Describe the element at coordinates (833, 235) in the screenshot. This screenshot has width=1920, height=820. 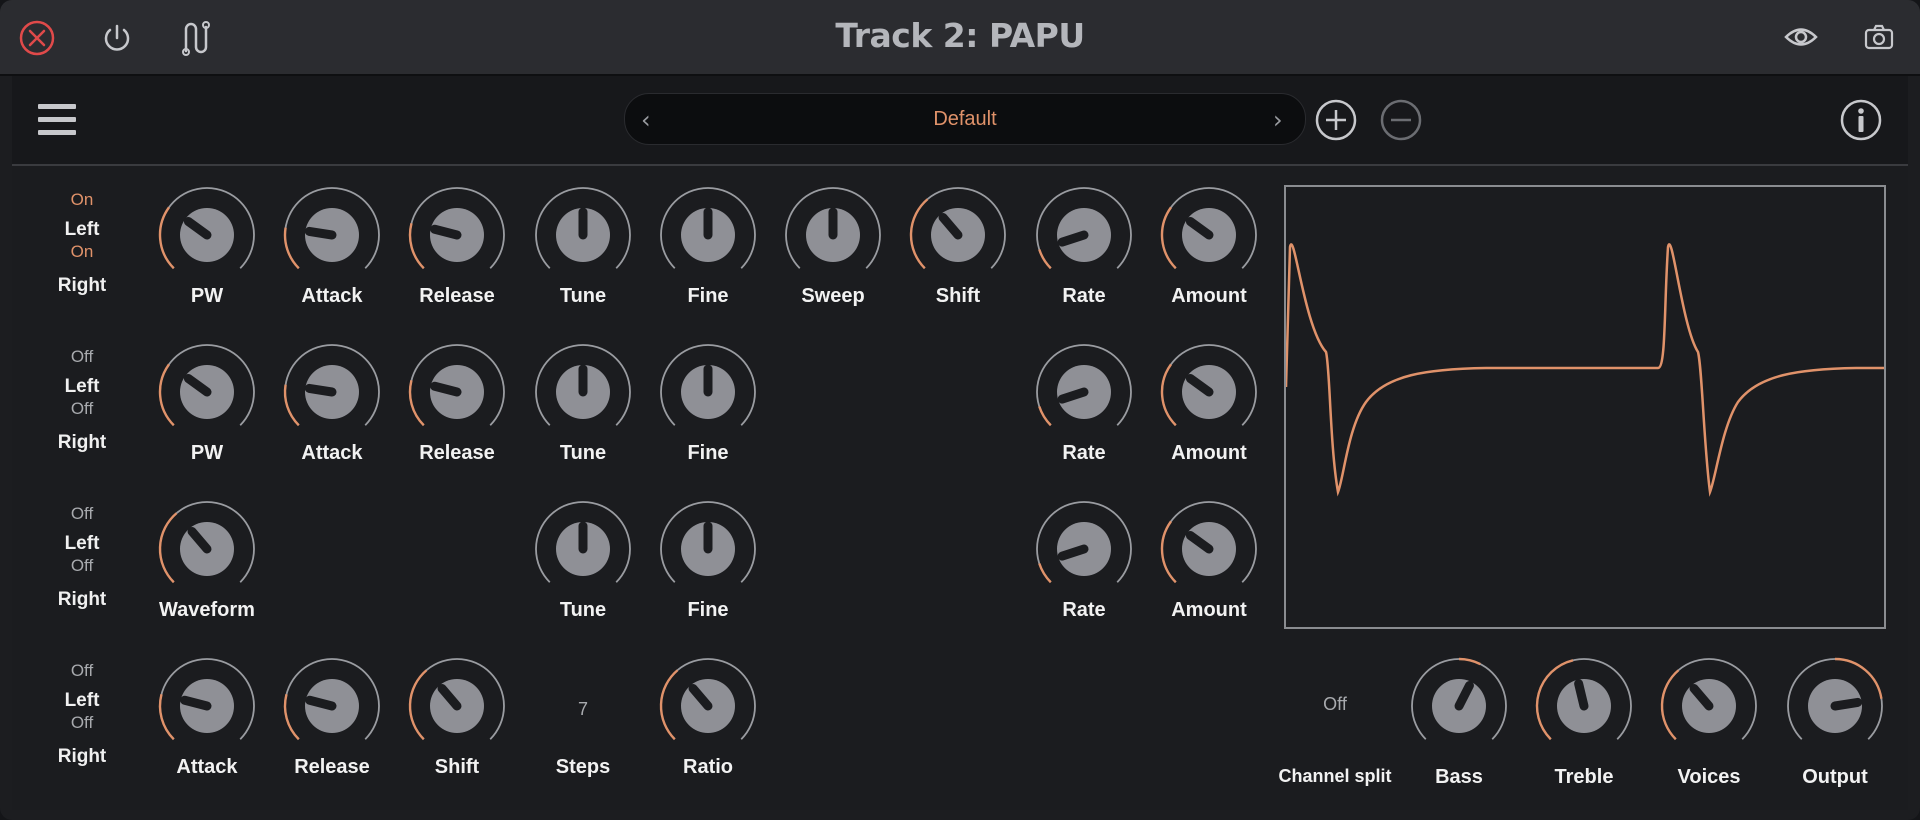
I see `sweep-knob` at that location.